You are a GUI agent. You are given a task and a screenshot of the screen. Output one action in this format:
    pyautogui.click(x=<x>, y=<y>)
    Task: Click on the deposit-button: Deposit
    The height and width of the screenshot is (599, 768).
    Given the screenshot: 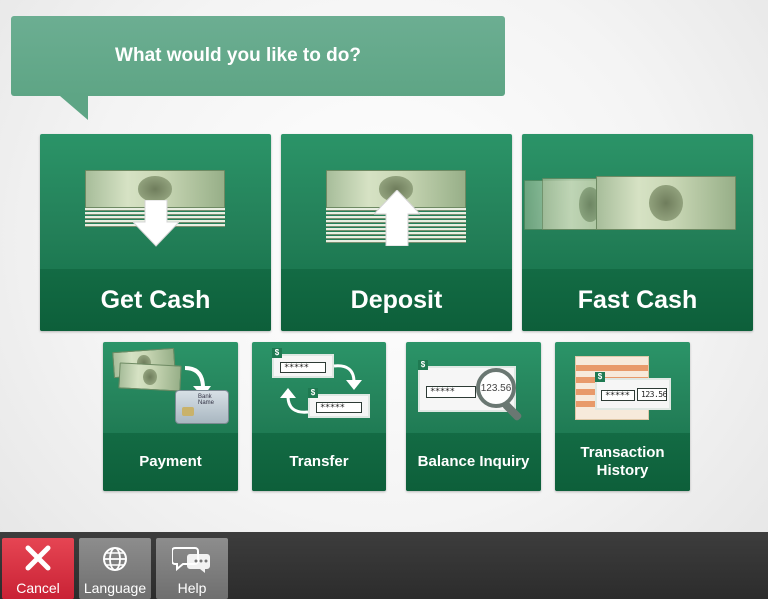 What is the action you would take?
    pyautogui.click(x=396, y=232)
    